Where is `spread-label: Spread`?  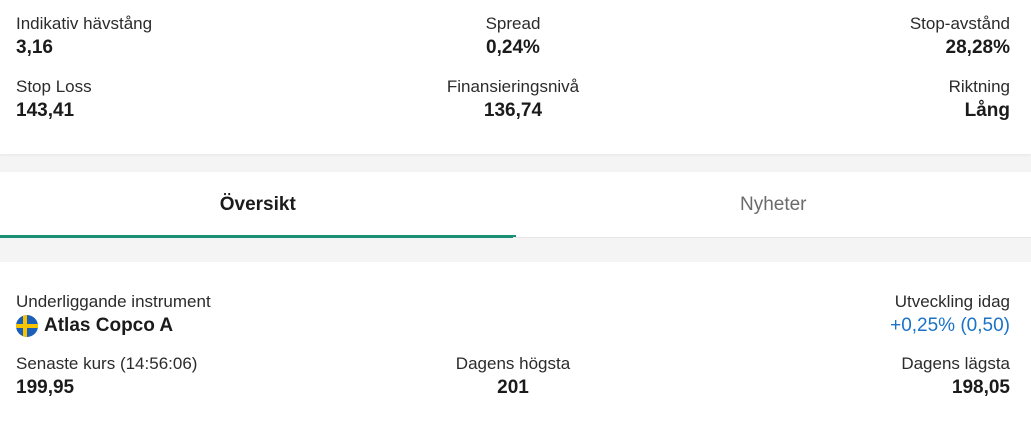 spread-label: Spread is located at coordinates (513, 23).